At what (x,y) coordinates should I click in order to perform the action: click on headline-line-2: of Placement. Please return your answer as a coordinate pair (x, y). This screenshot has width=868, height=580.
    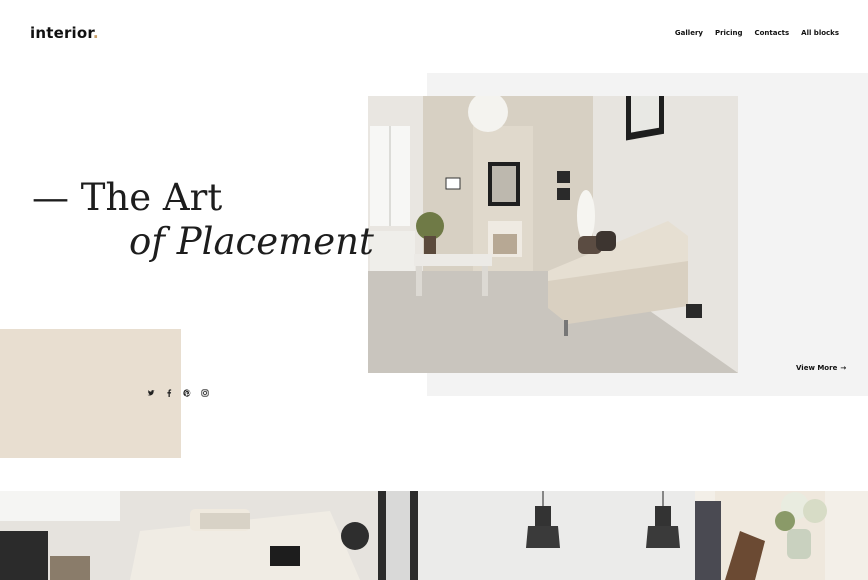
    Looking at the image, I should click on (251, 241).